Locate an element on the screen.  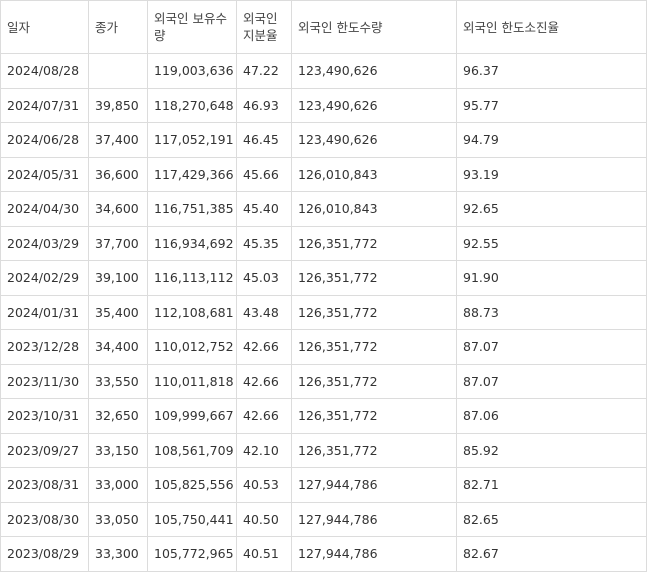
cell-close-price: 39,850 is located at coordinates (118, 105).